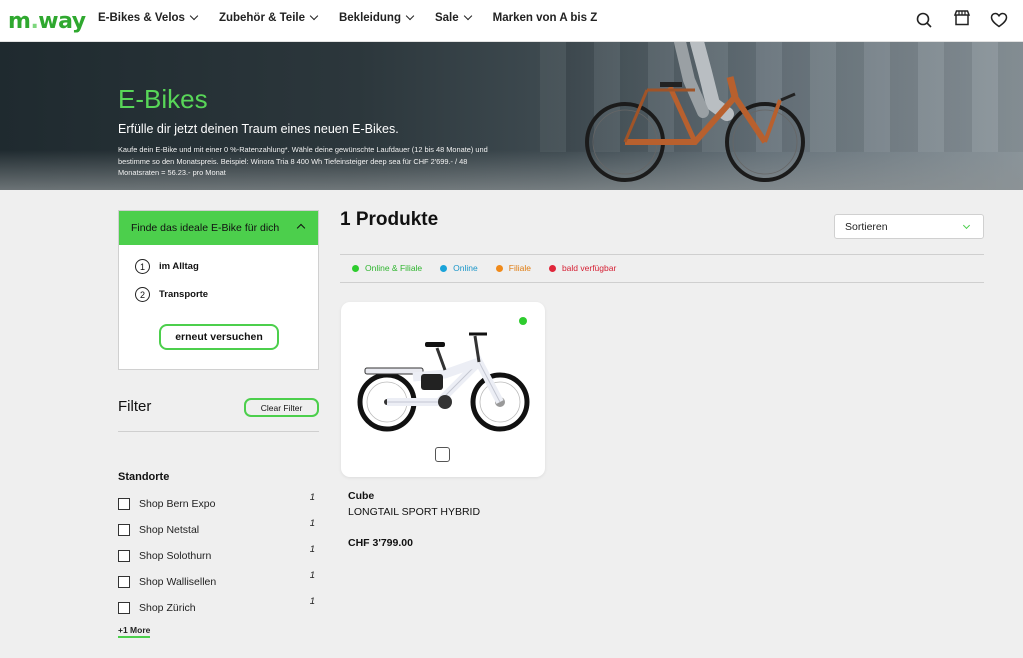  I want to click on nav-marken: Marken von A bis Z, so click(545, 18).